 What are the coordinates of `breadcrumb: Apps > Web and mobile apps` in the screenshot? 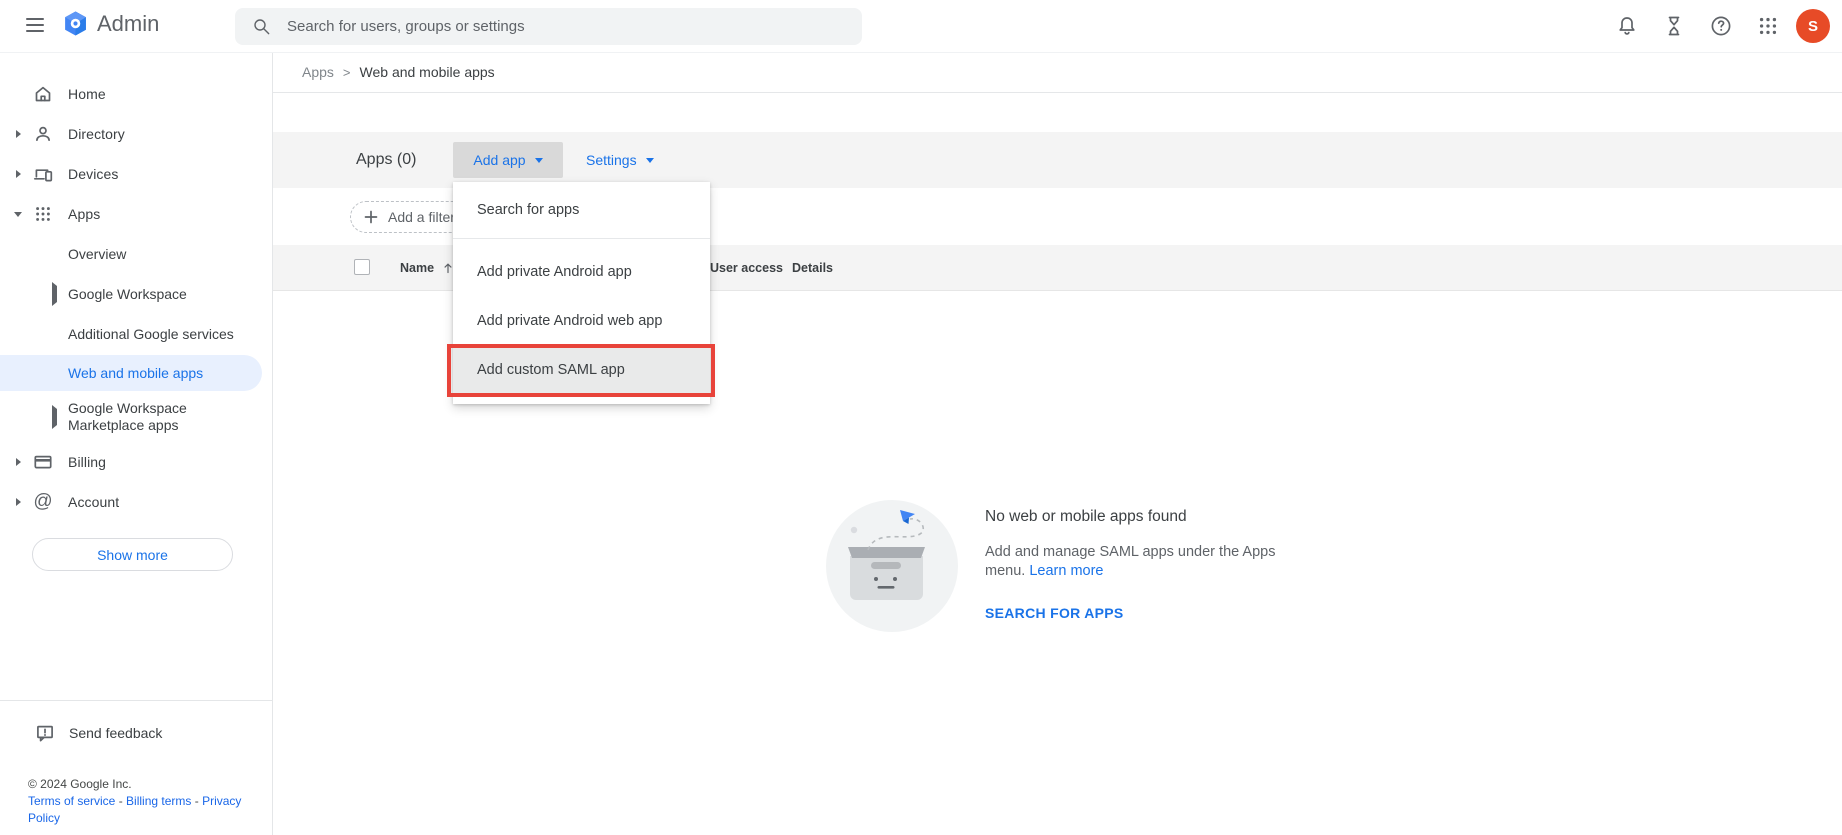 It's located at (1057, 72).